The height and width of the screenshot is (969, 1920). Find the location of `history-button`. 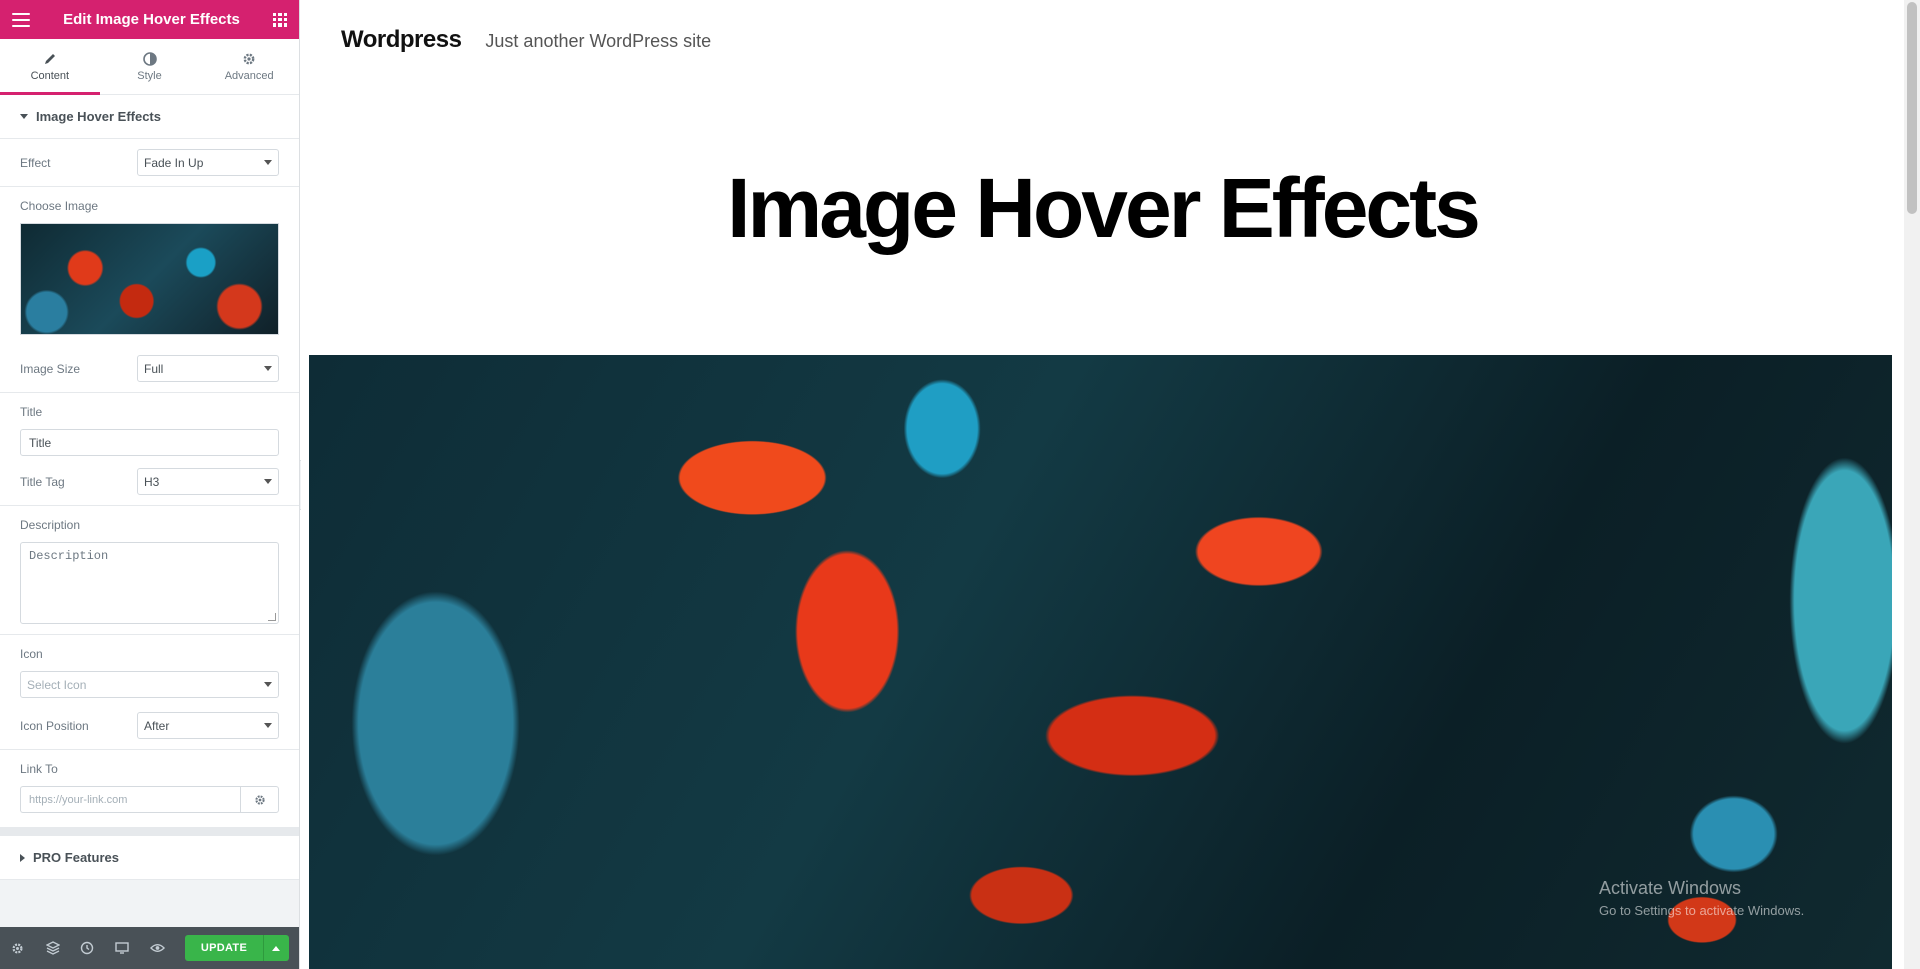

history-button is located at coordinates (88, 948).